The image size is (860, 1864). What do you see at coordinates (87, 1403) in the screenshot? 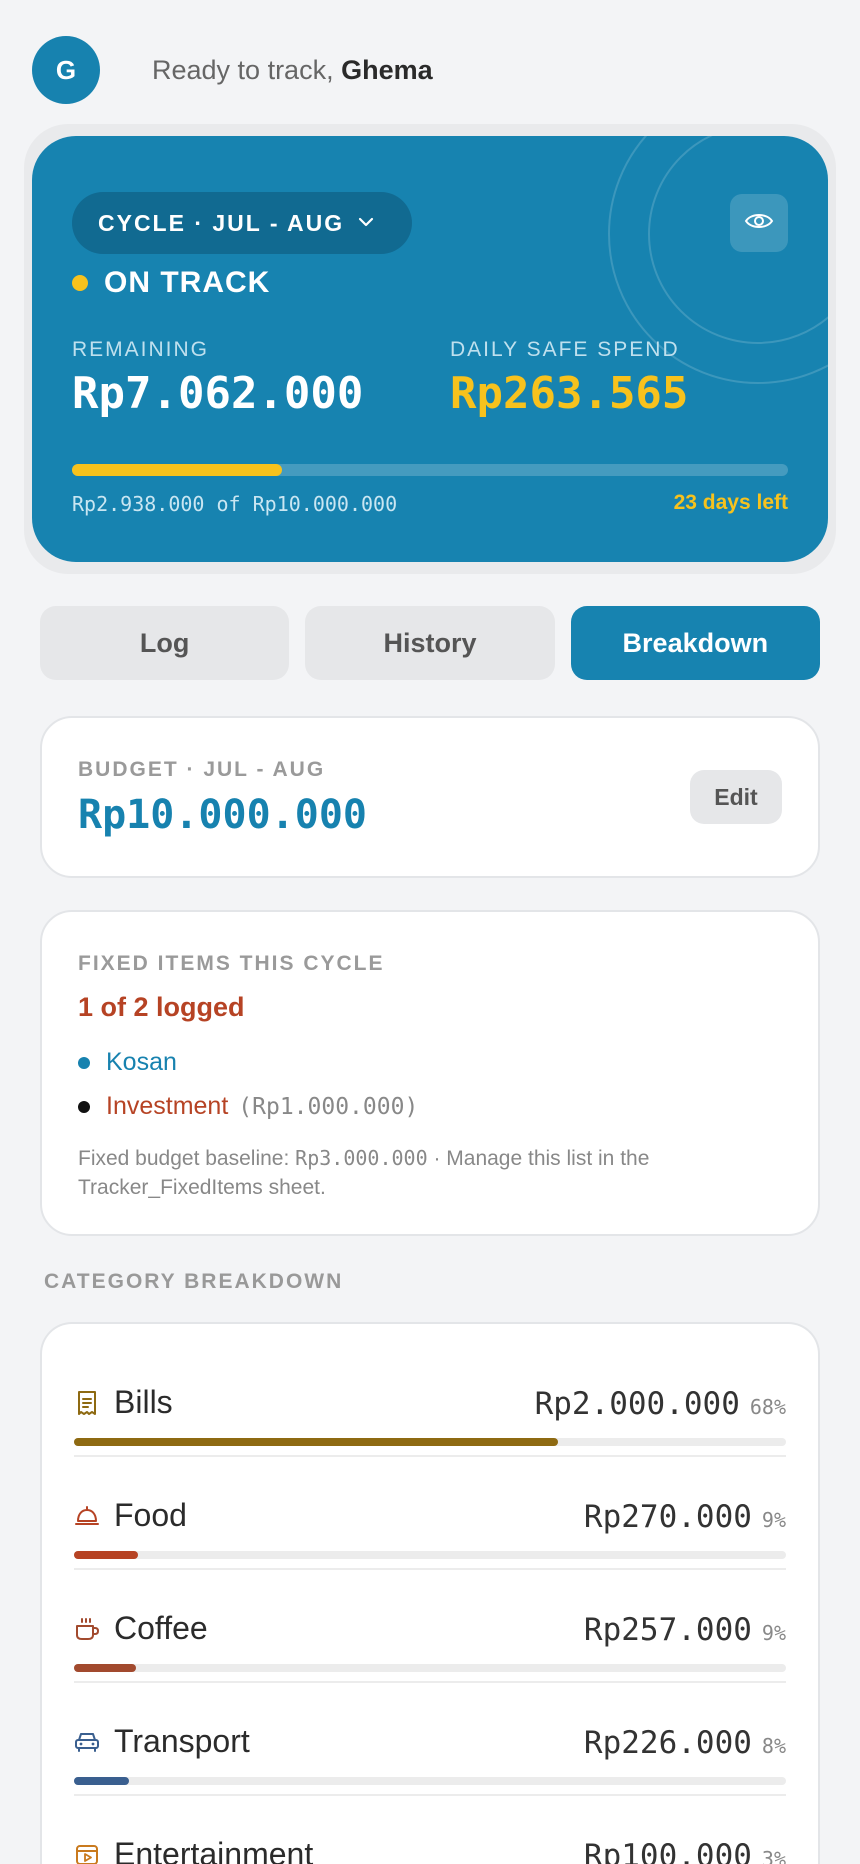
I see `receipt-icon` at bounding box center [87, 1403].